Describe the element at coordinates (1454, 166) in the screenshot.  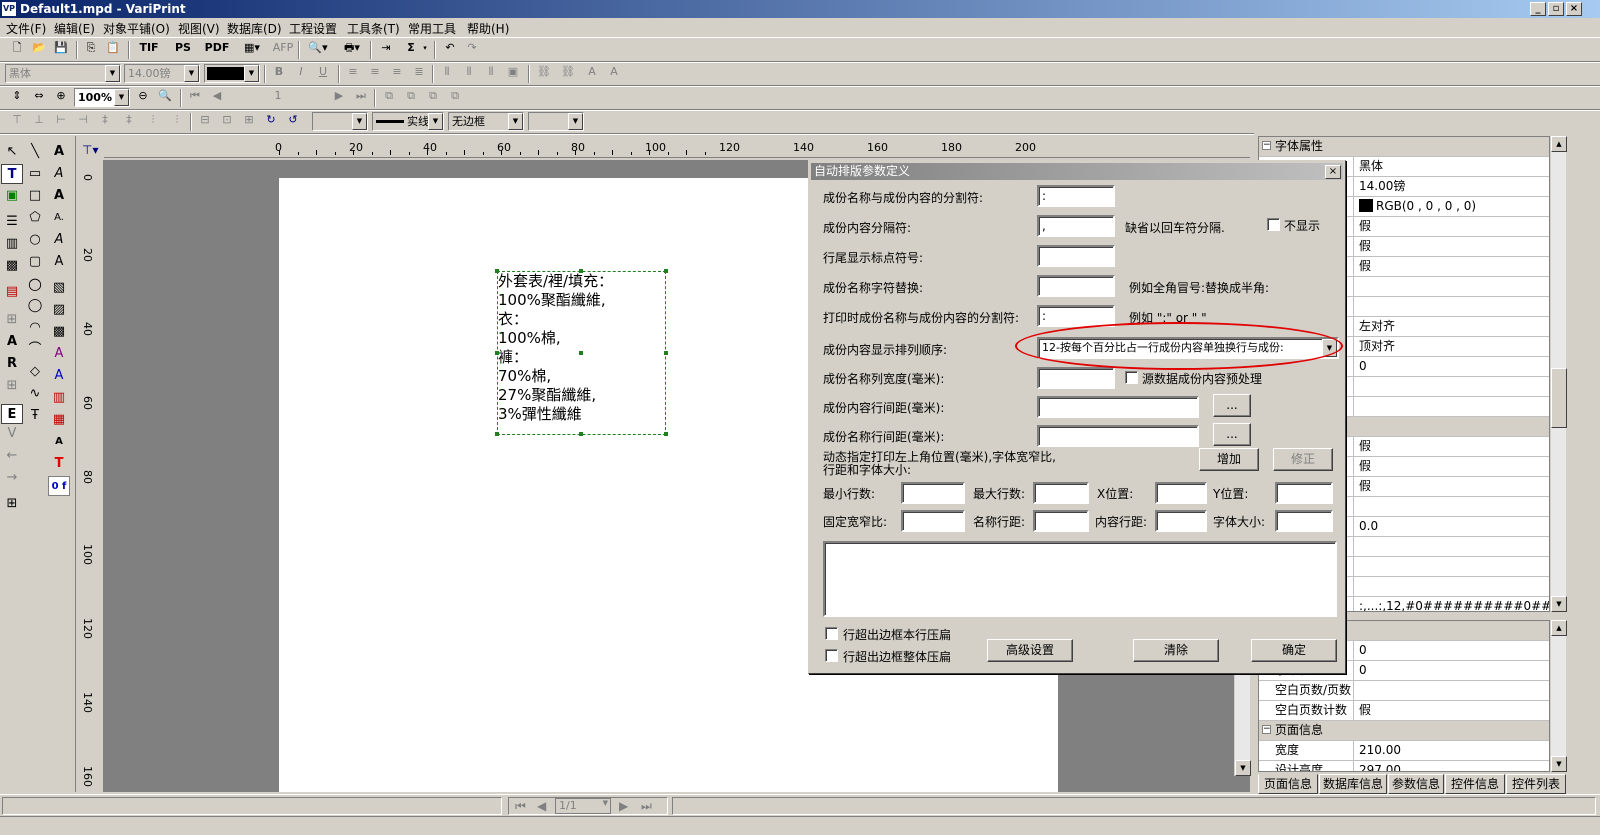
I see `property-value: 黑体` at that location.